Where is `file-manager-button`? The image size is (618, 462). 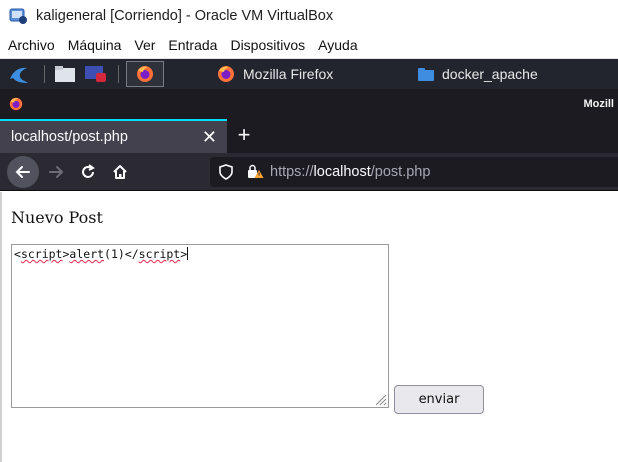 file-manager-button is located at coordinates (65, 74).